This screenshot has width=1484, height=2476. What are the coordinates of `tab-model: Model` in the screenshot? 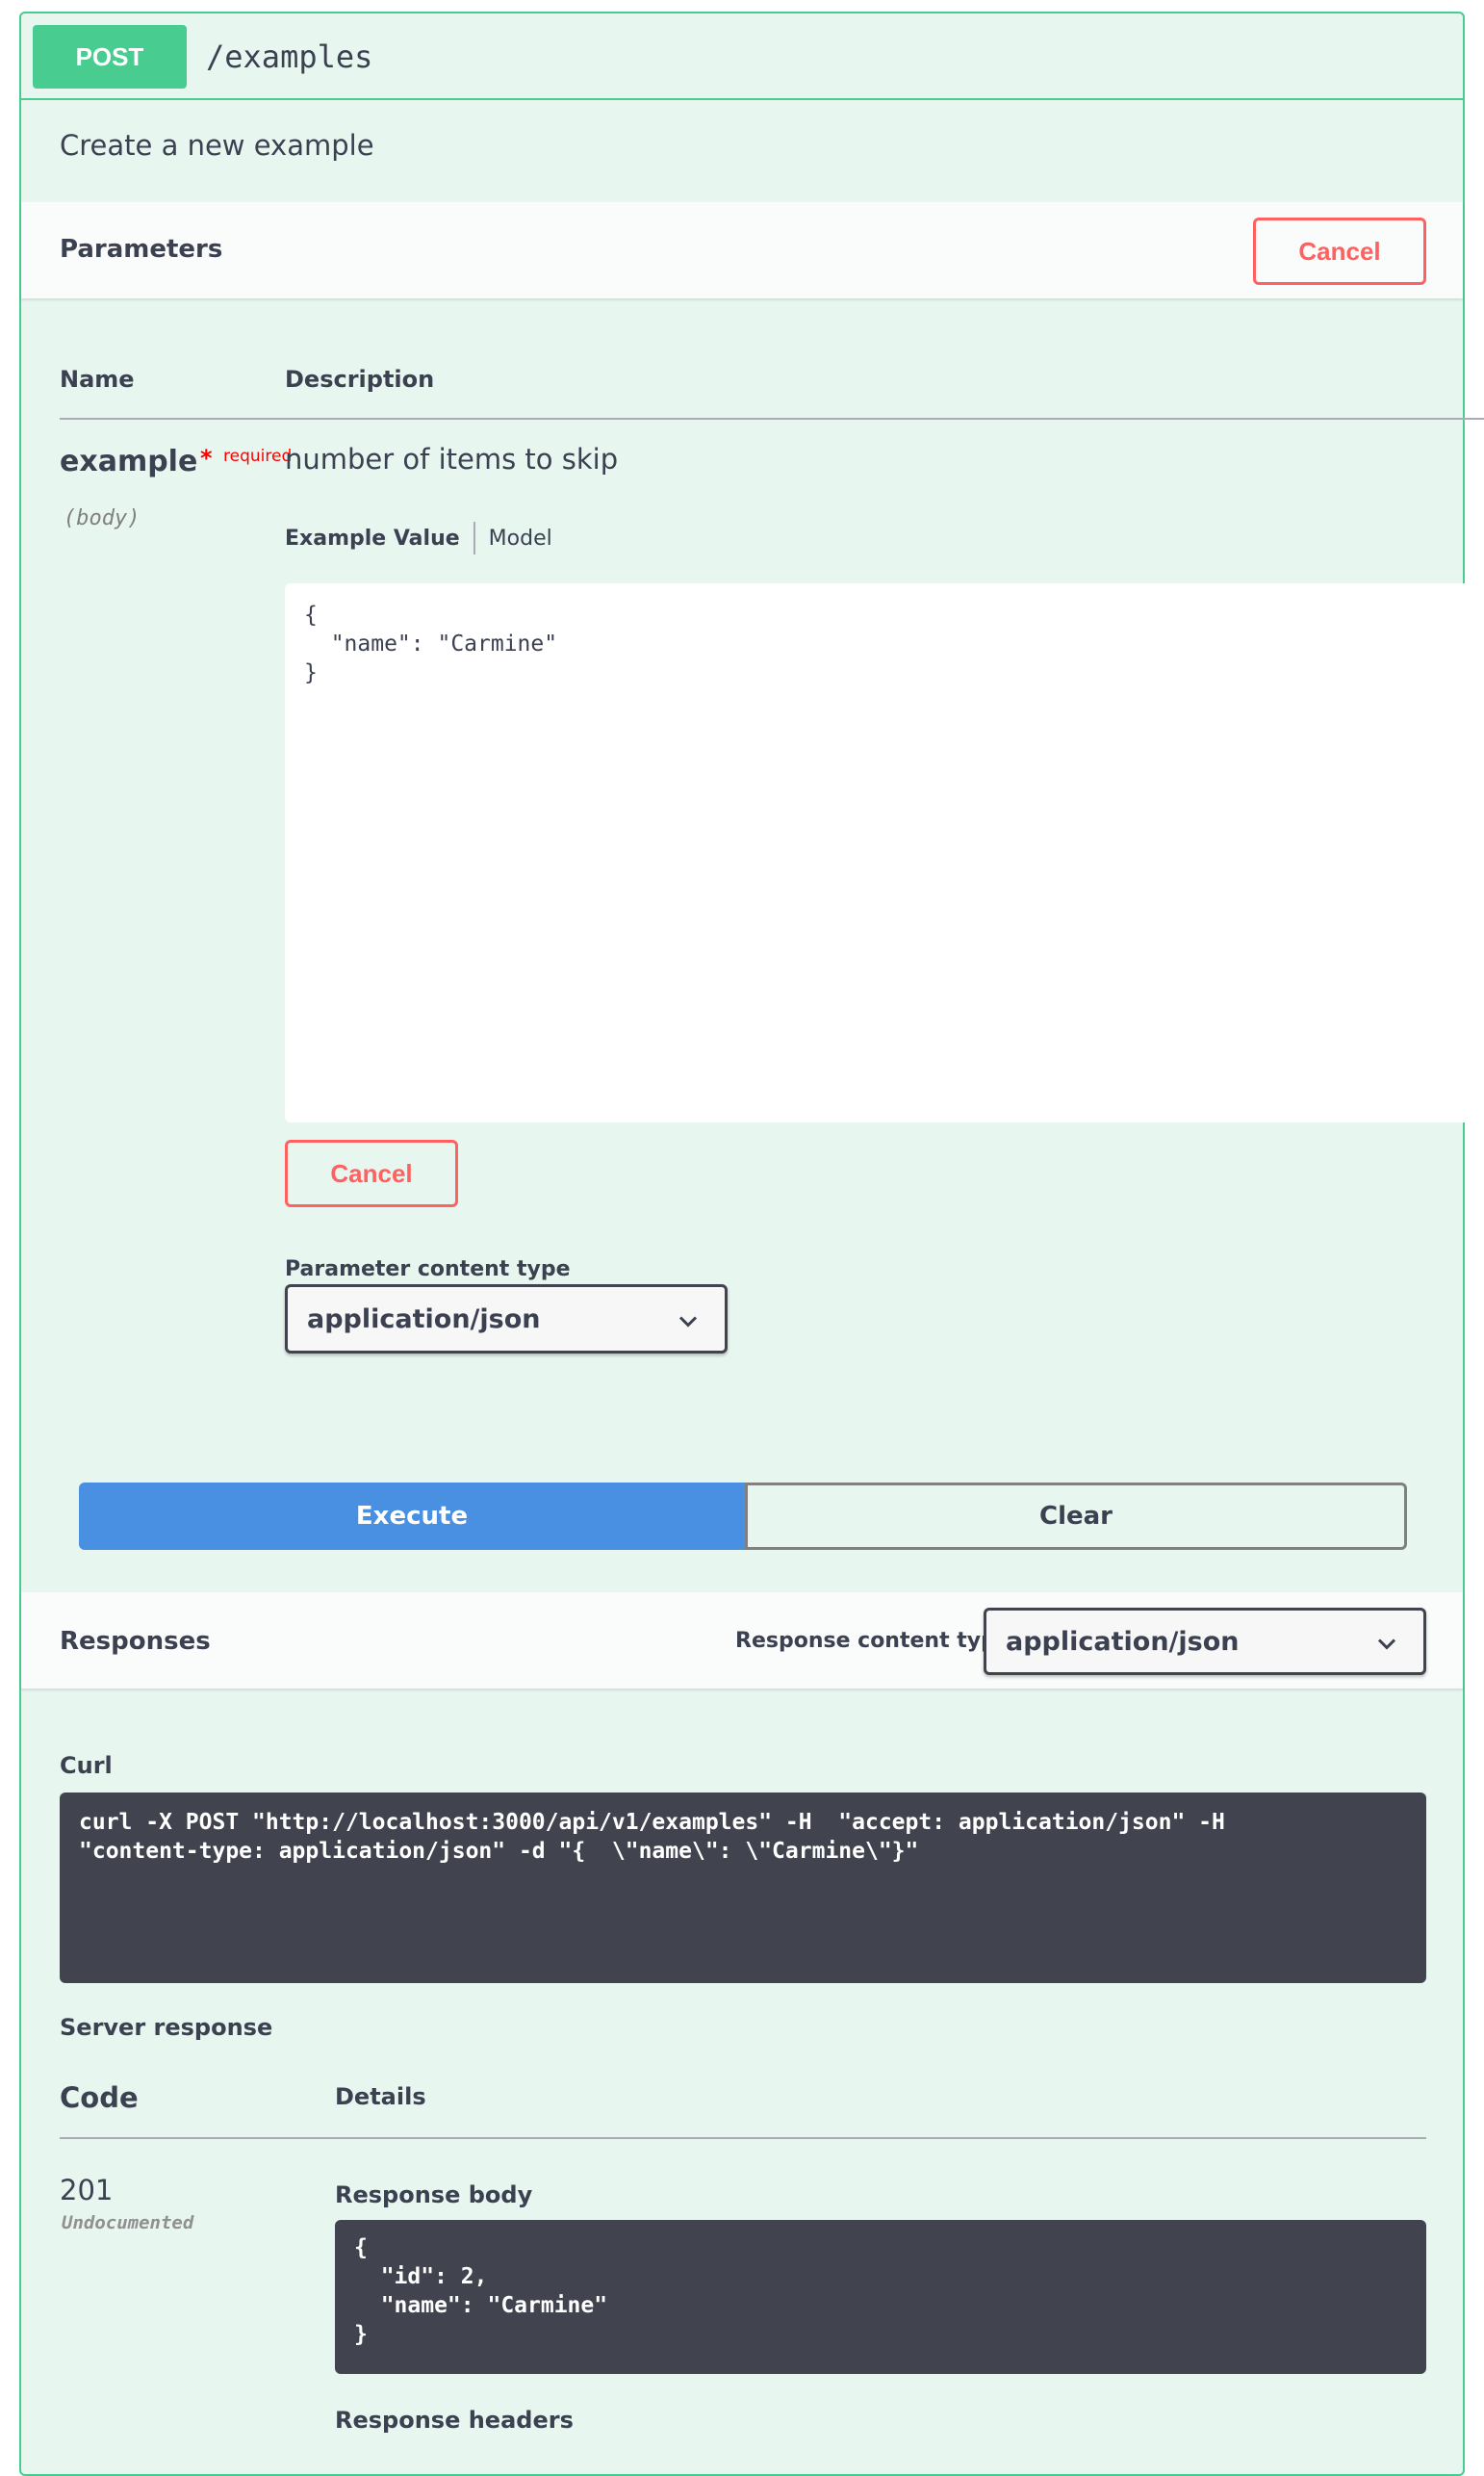 It's located at (513, 539).